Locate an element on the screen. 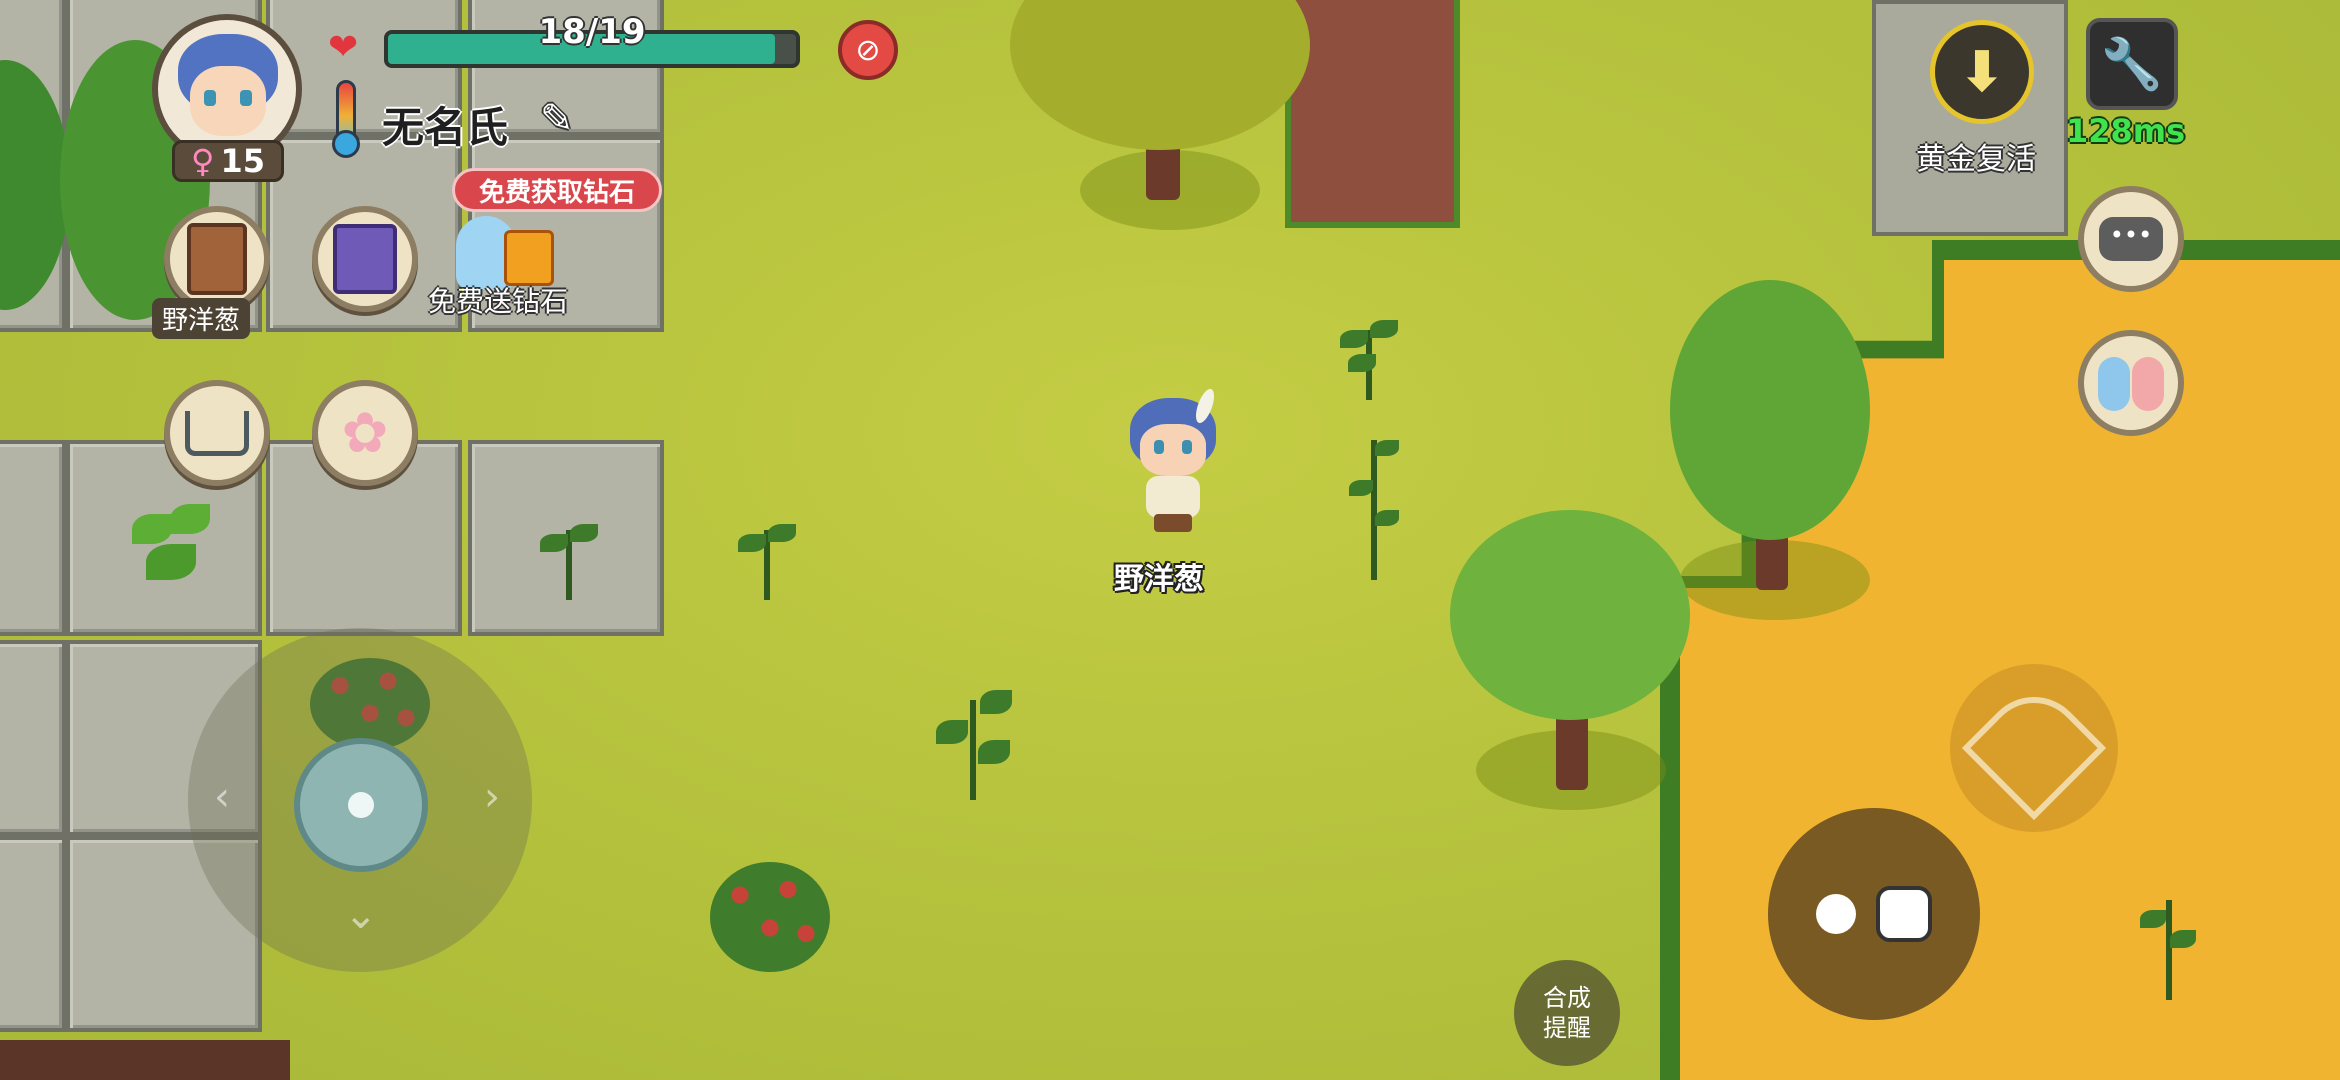 The width and height of the screenshot is (2340, 1080). craft-reminder-button: 合成 提醒 is located at coordinates (1567, 1013).